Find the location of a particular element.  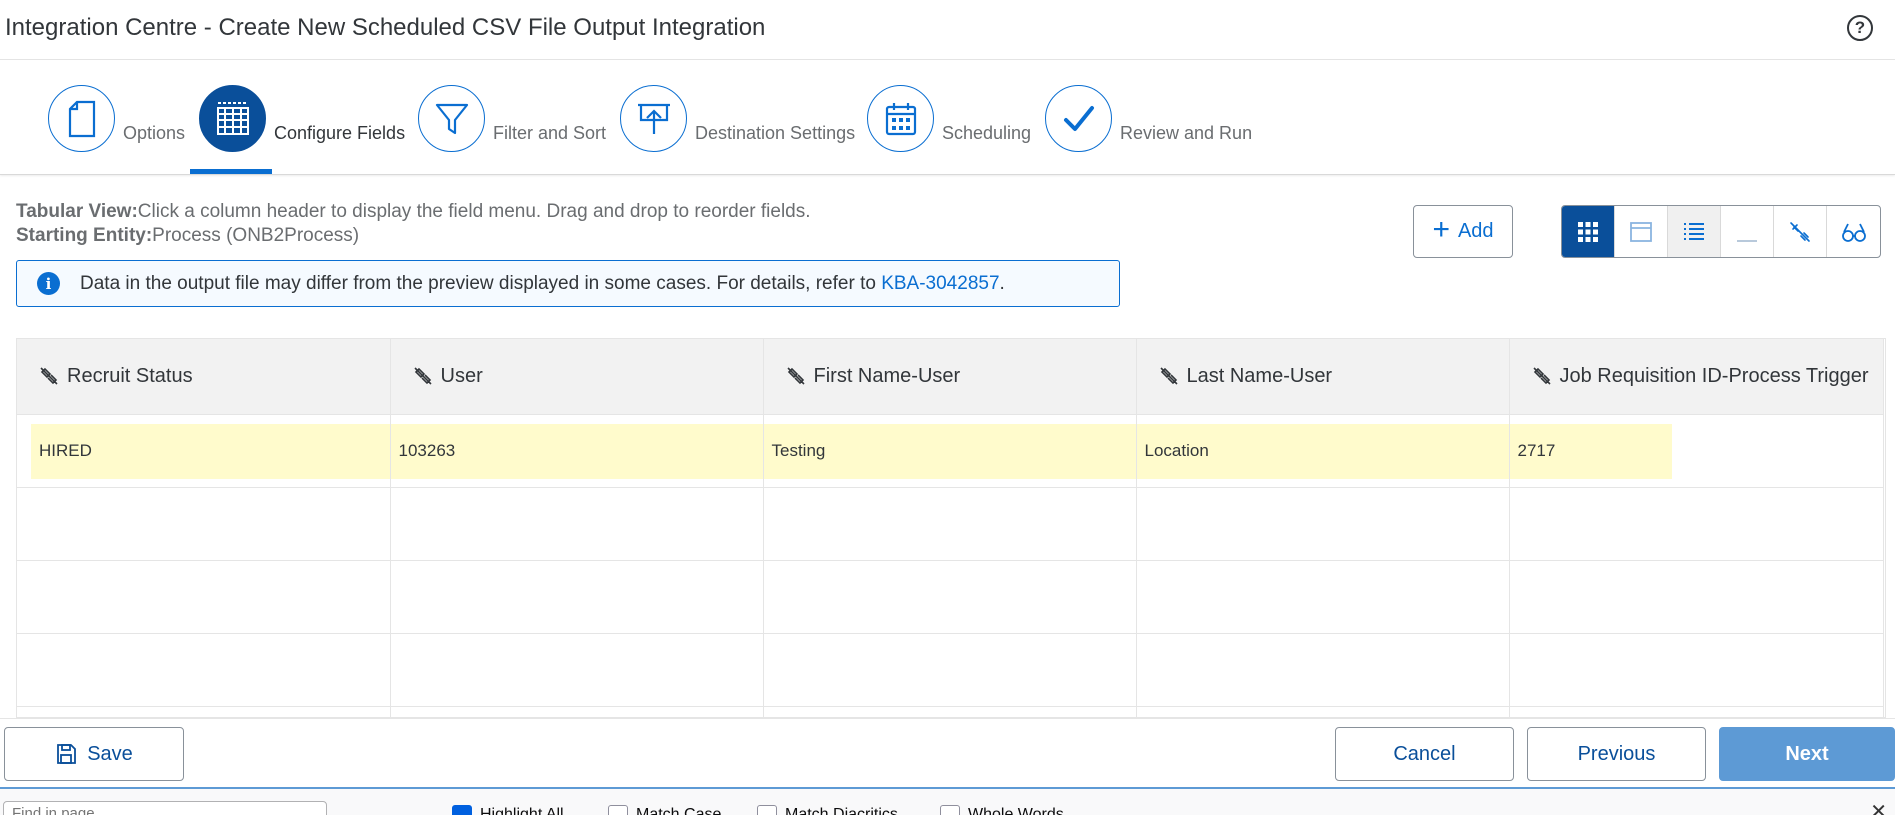

column-header: Last Name-User is located at coordinates (1323, 377).